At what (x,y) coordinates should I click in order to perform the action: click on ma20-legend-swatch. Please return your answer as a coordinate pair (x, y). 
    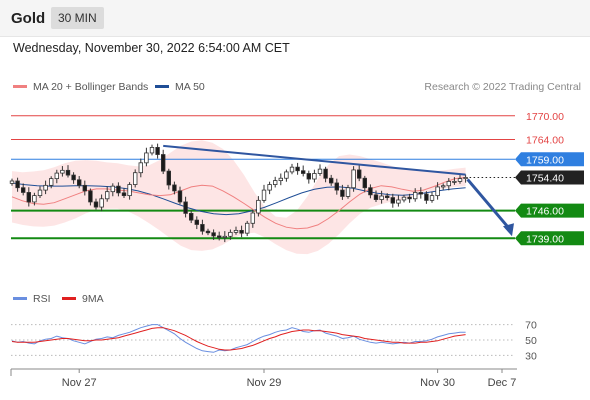
    Looking at the image, I should click on (20, 86).